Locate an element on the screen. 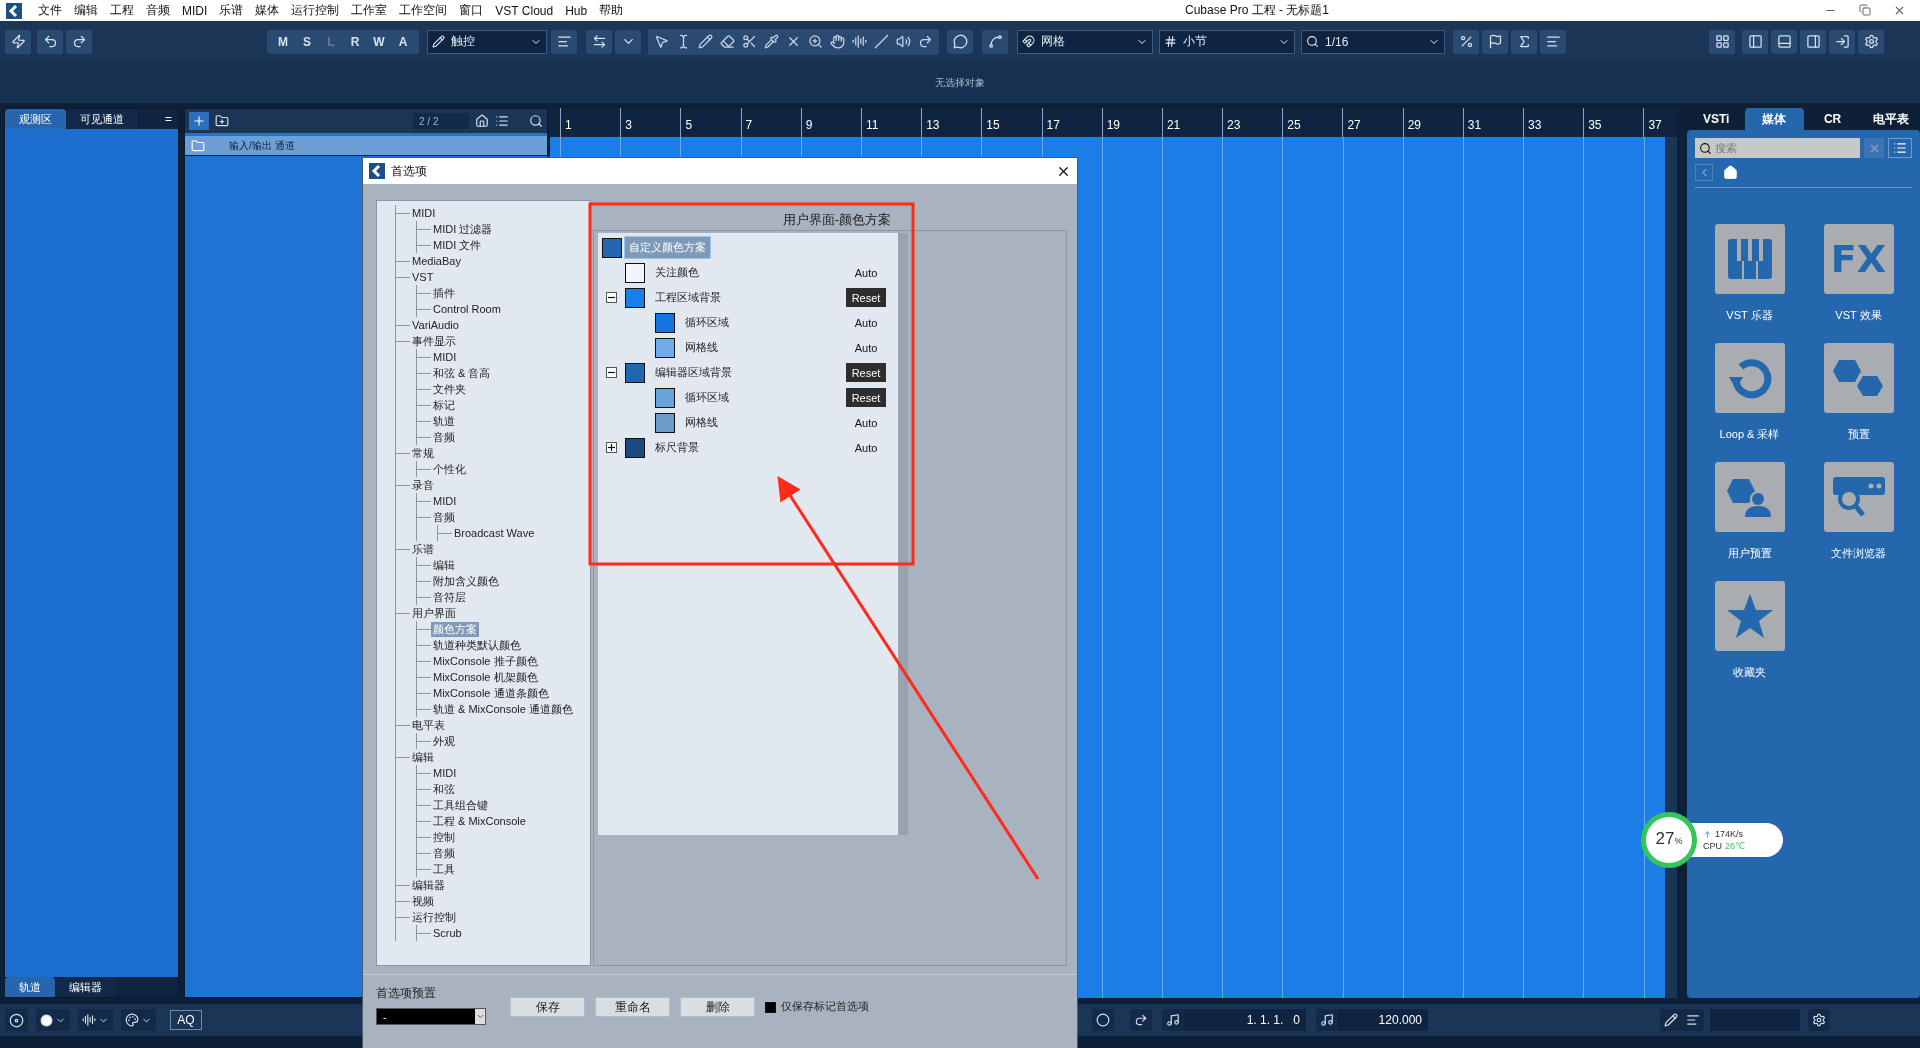 The width and height of the screenshot is (1920, 1048). menu-item: 窗口 is located at coordinates (471, 10).